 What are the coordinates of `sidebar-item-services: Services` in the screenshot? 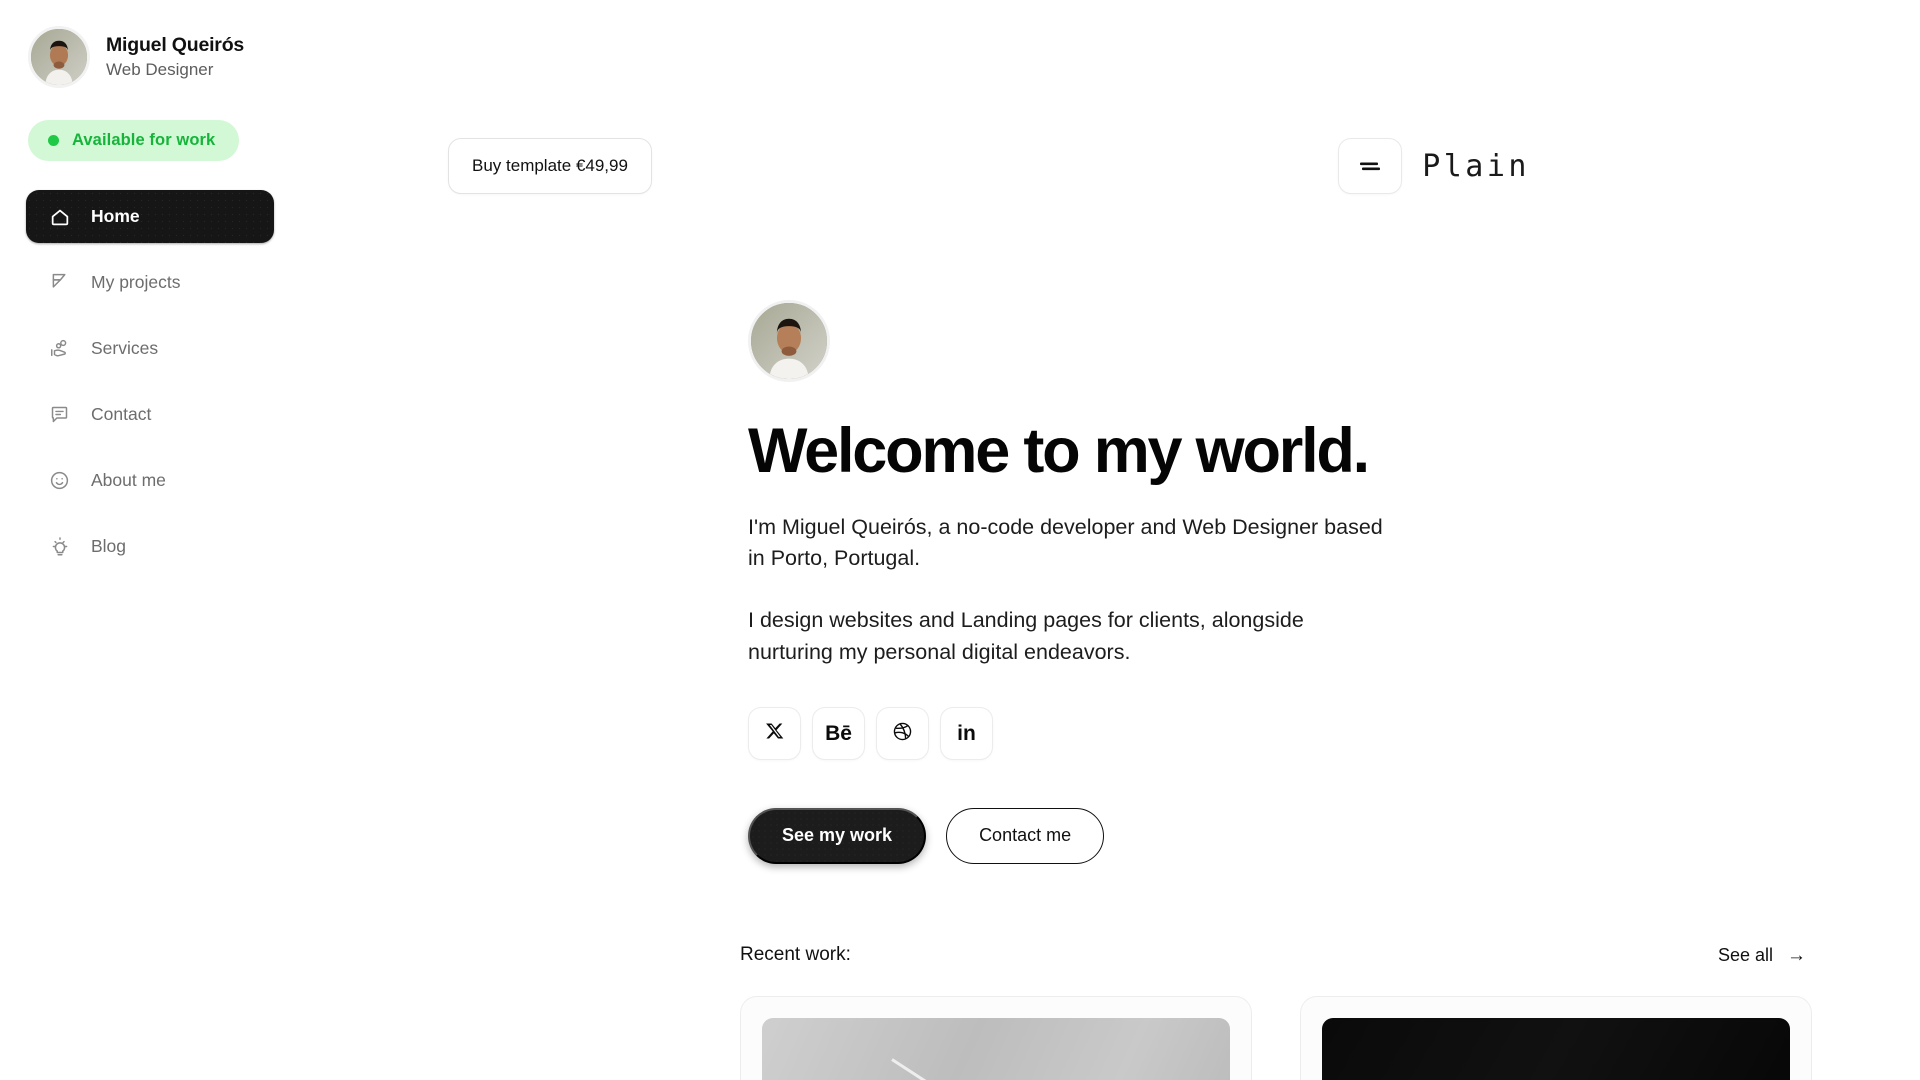 It's located at (150, 348).